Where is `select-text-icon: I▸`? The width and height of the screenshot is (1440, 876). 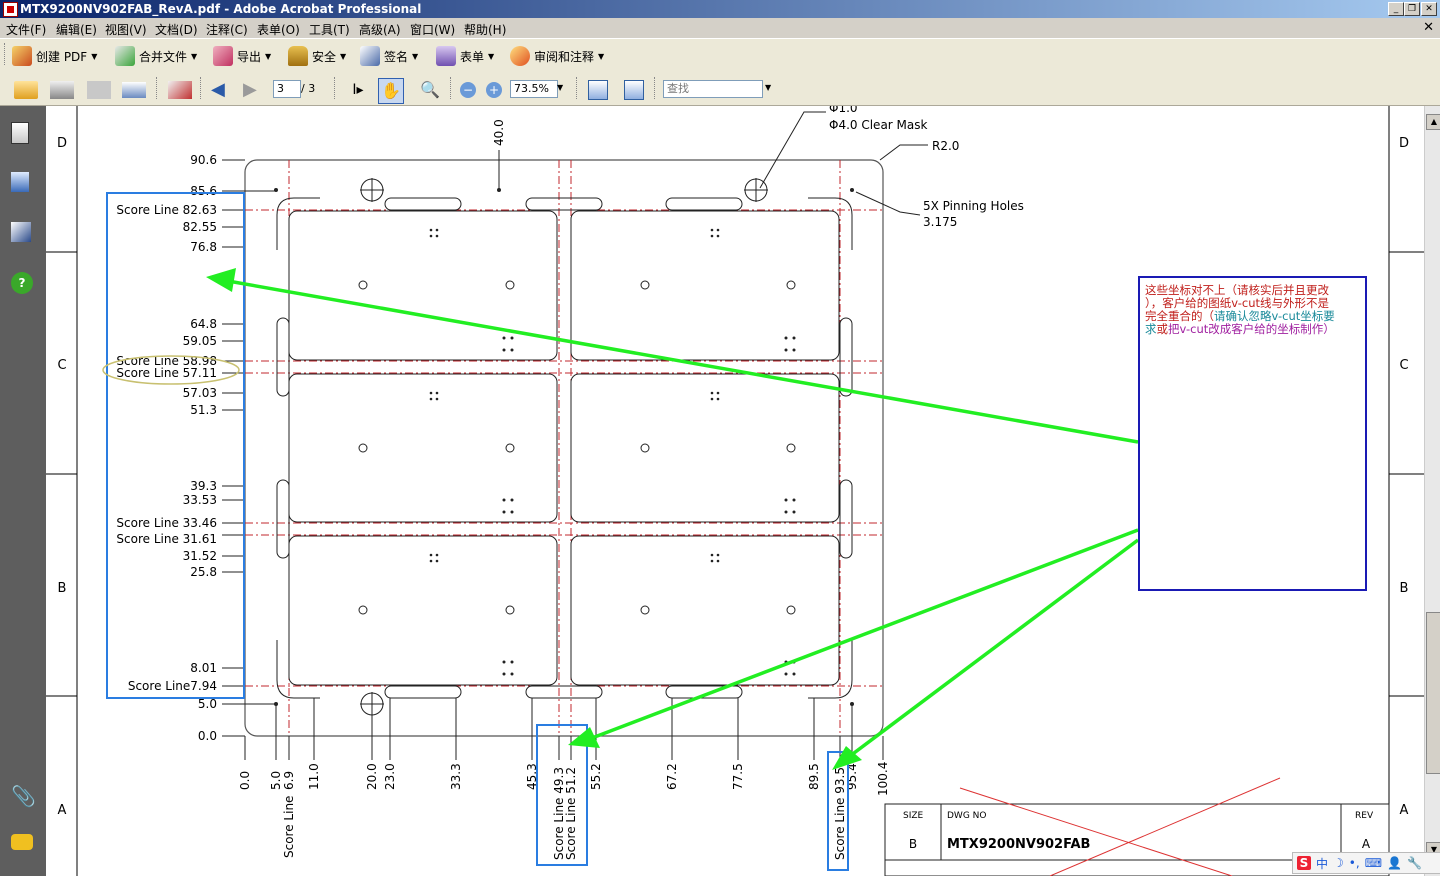 select-text-icon: I▸ is located at coordinates (358, 93).